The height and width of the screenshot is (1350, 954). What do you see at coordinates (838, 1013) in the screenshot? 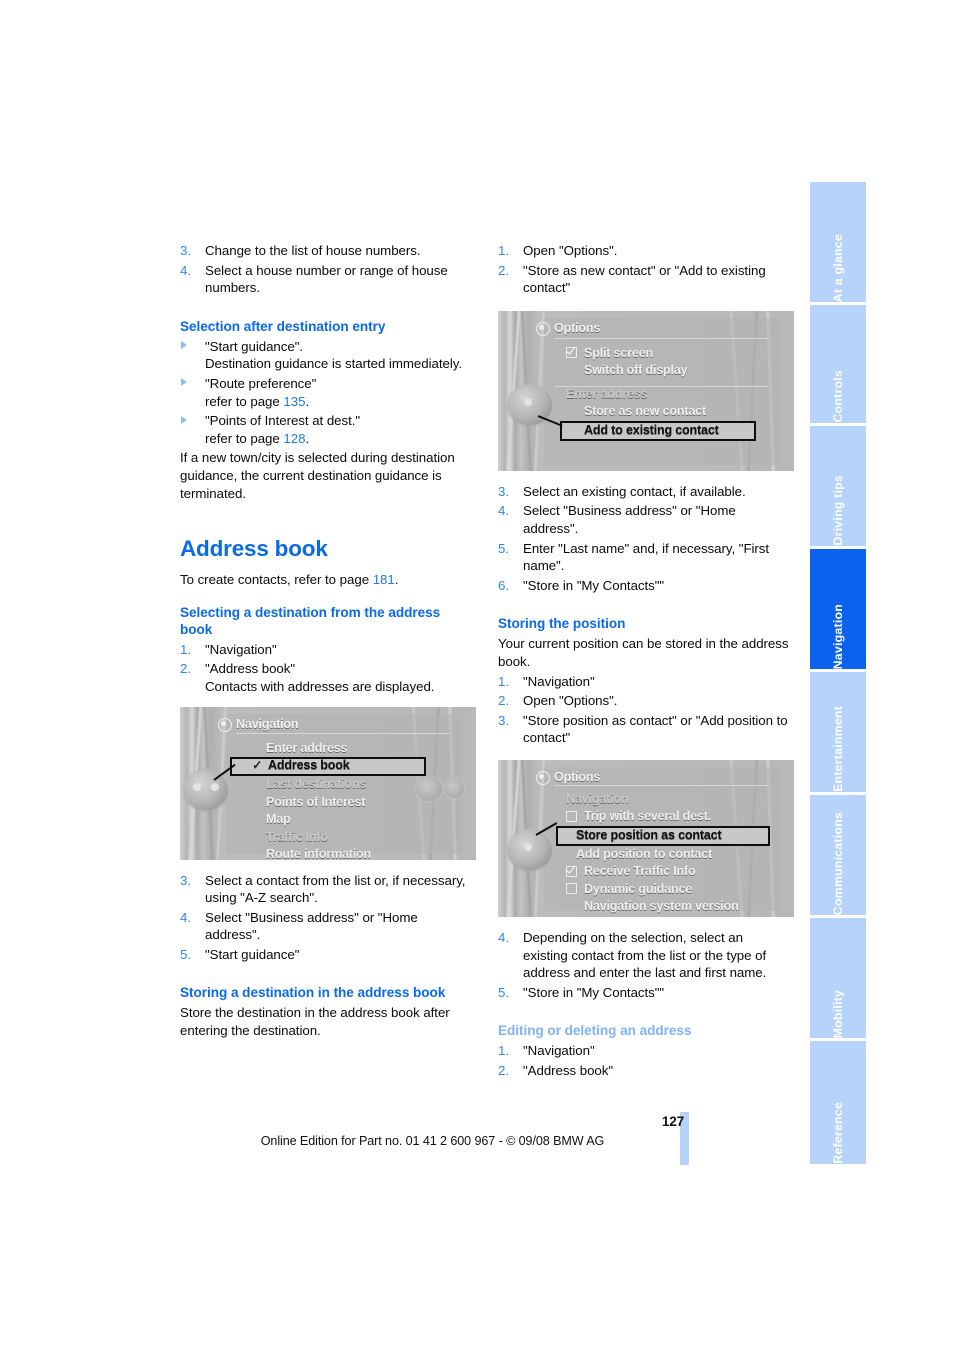
I see `sidebar-item-label: Mobility` at bounding box center [838, 1013].